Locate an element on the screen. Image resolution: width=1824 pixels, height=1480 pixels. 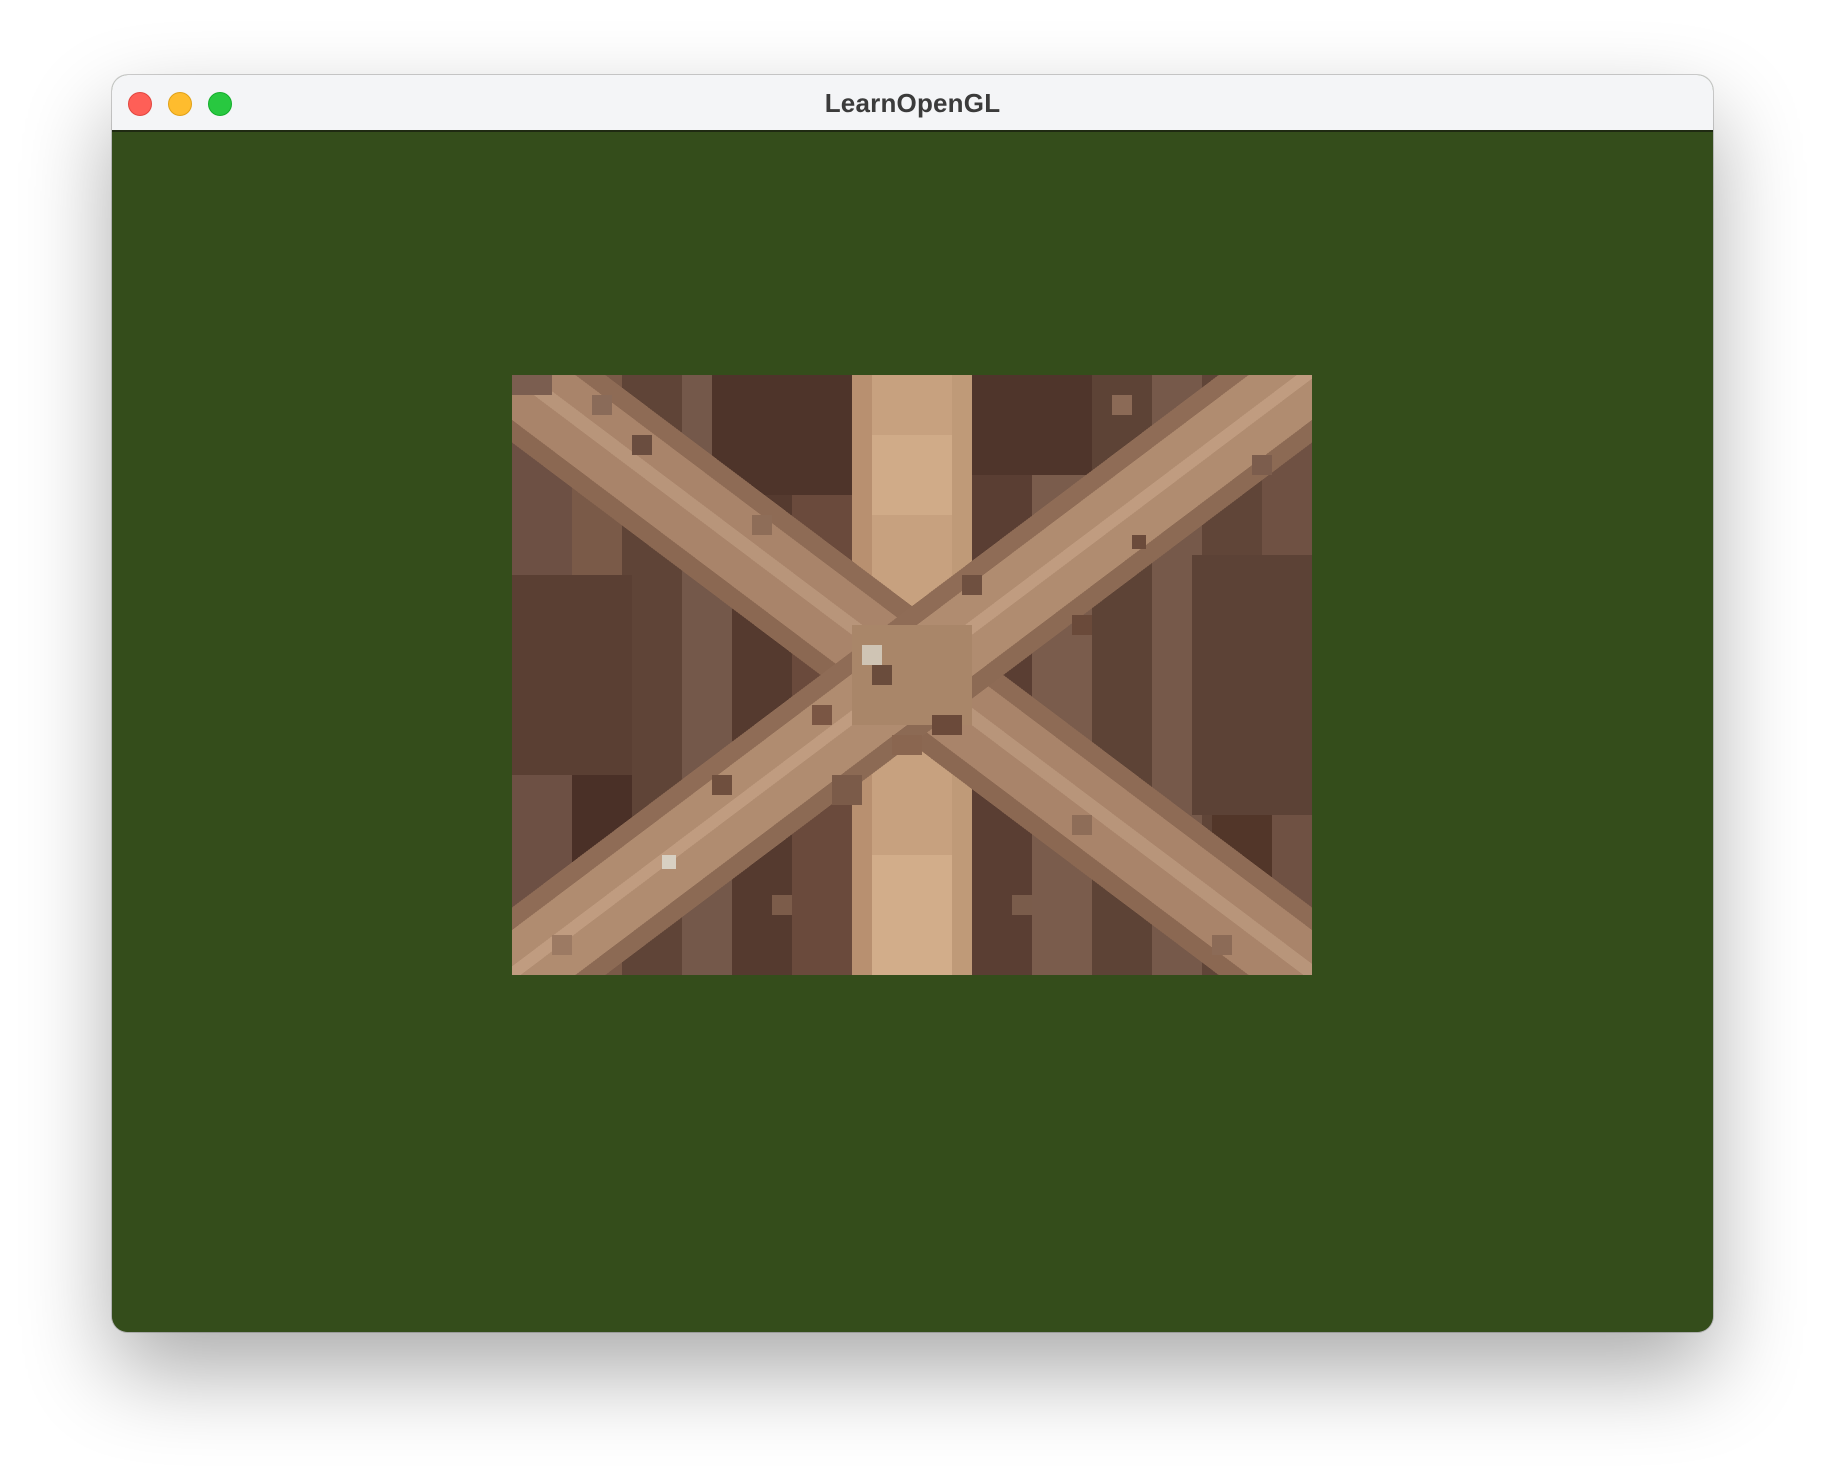
window-title: LearnOpenGL is located at coordinates (912, 103).